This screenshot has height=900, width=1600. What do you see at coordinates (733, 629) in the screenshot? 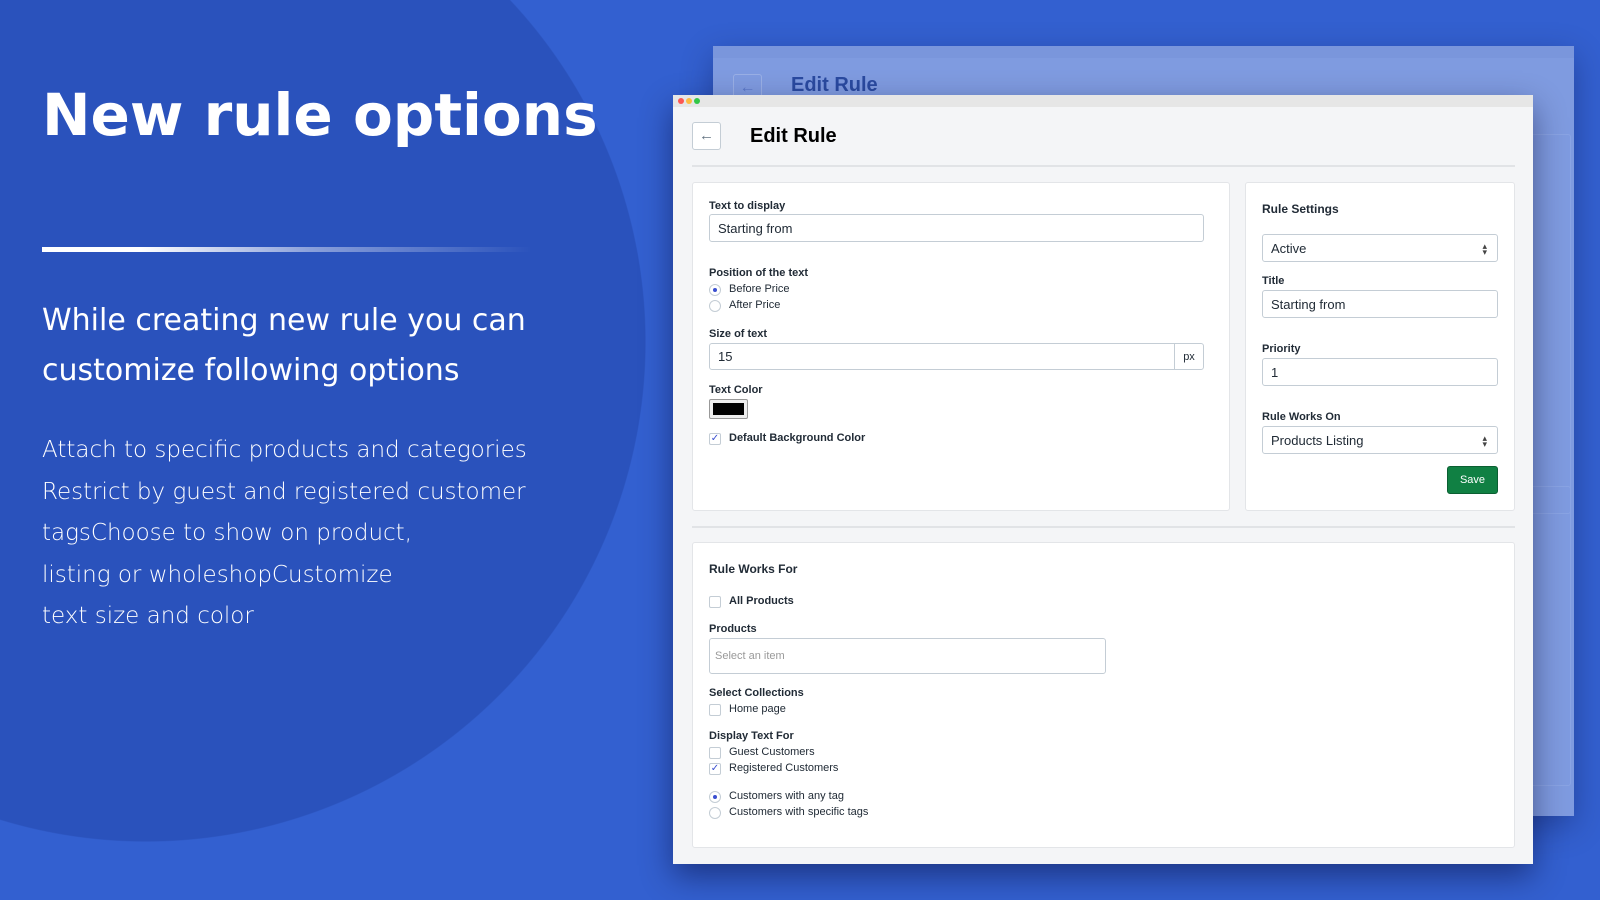
I see `products-label: Products` at bounding box center [733, 629].